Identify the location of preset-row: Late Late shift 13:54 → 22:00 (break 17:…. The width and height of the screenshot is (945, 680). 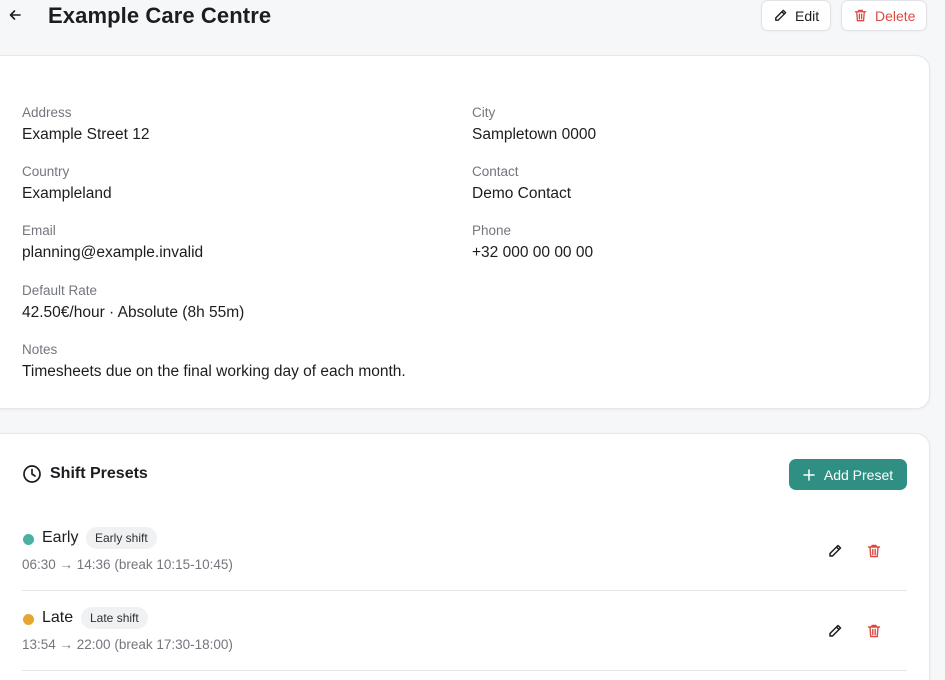
(464, 631).